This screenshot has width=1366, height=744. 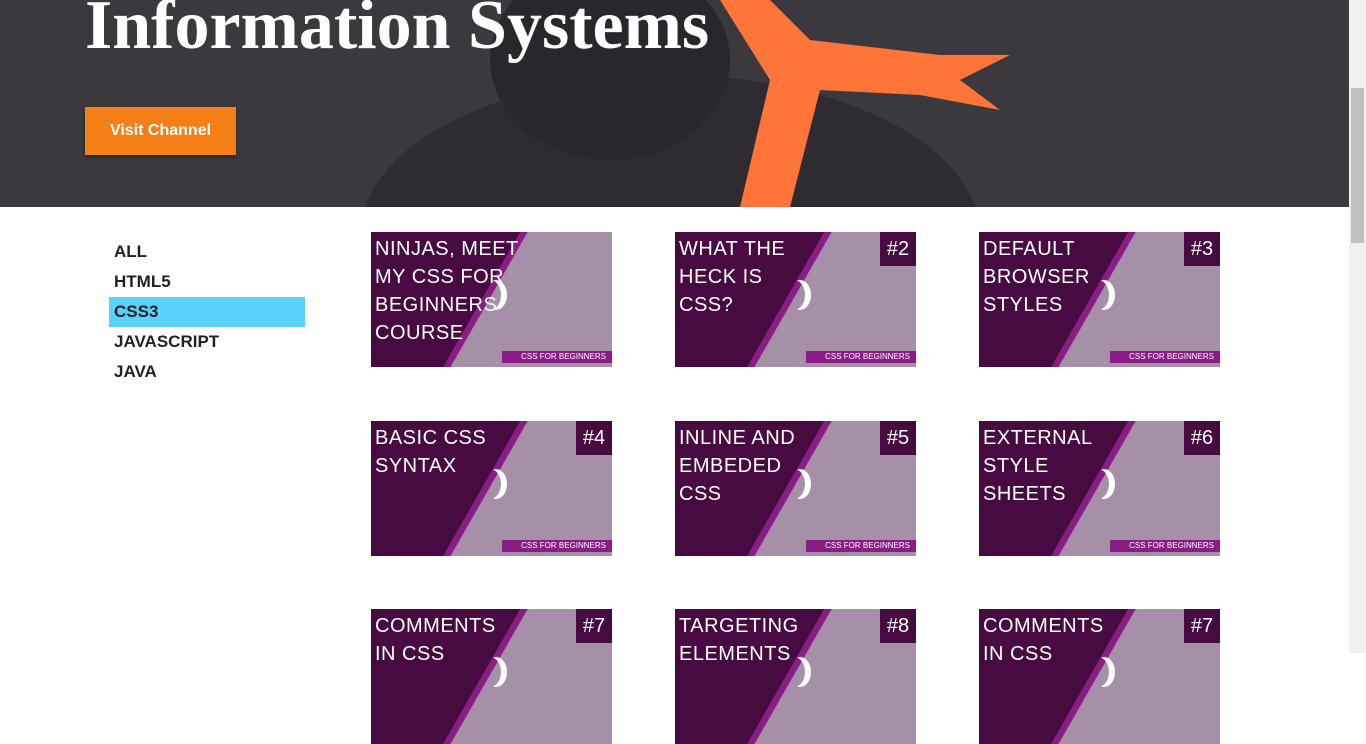 I want to click on video-number: #6, so click(x=1202, y=438).